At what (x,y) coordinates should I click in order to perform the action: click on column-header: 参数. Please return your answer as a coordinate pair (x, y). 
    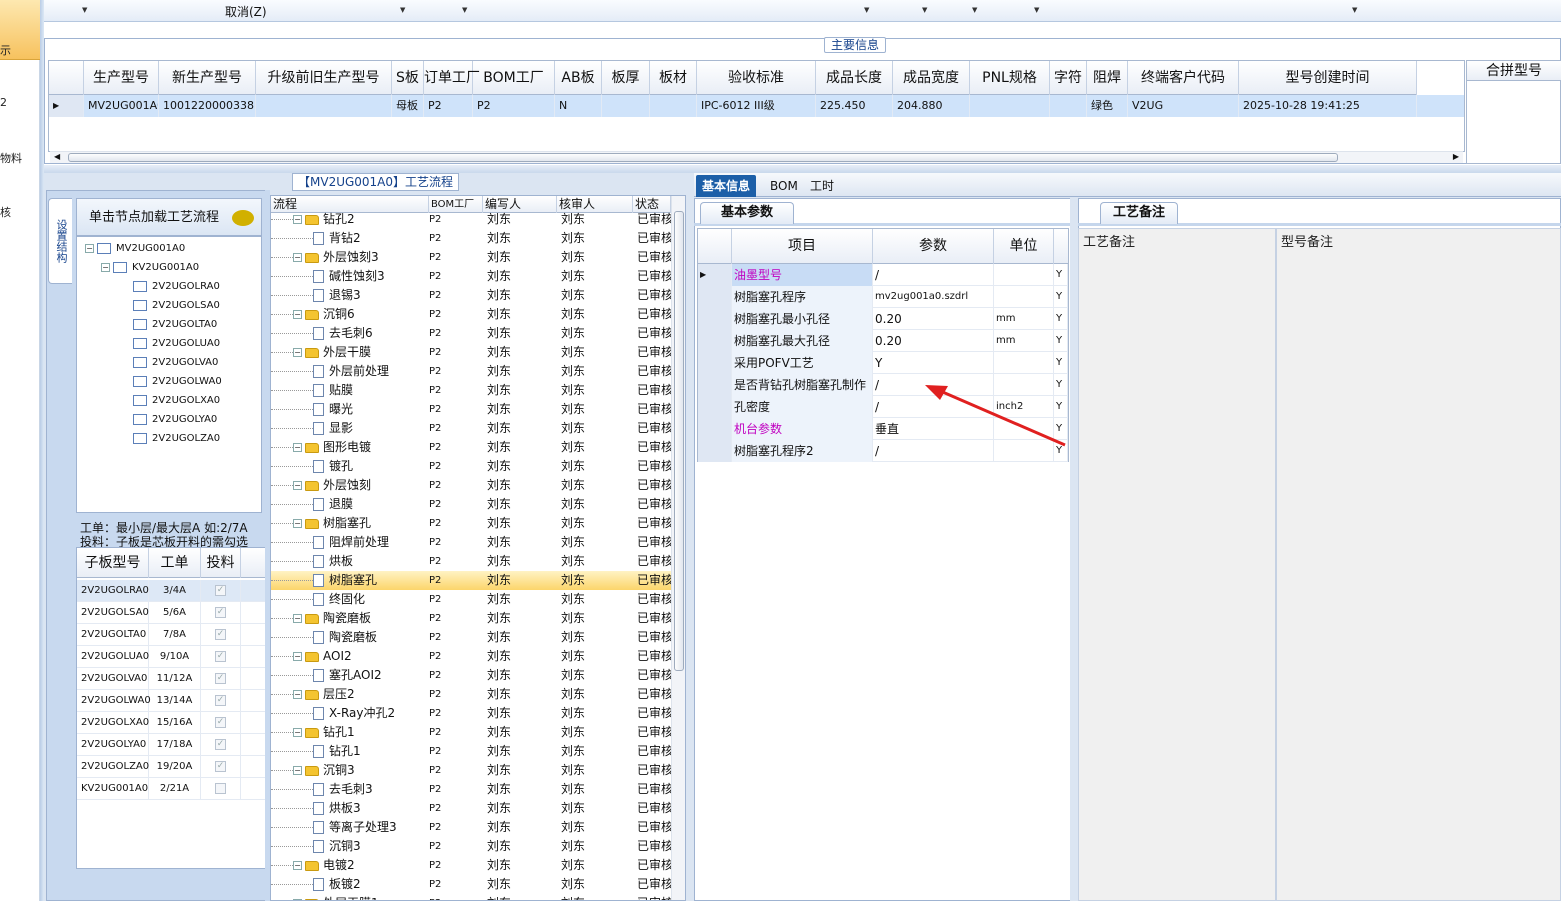
    Looking at the image, I should click on (933, 246).